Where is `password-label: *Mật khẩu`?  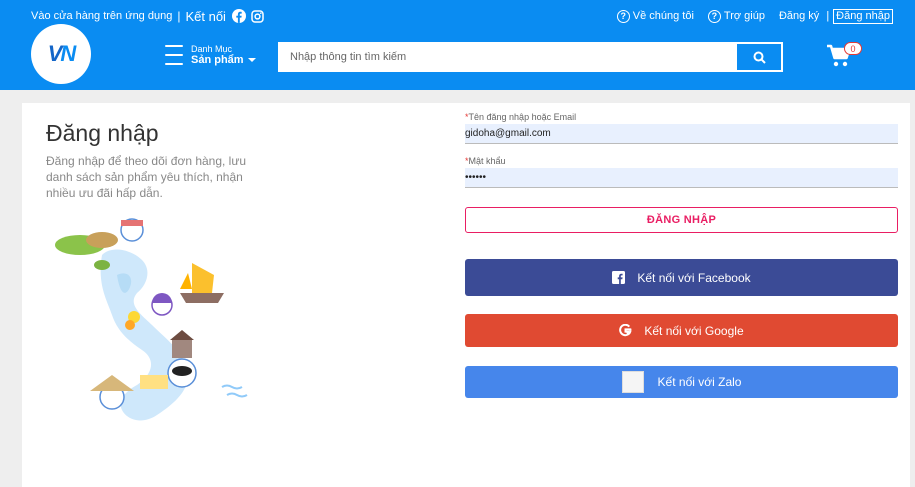 password-label: *Mật khẩu is located at coordinates (485, 161).